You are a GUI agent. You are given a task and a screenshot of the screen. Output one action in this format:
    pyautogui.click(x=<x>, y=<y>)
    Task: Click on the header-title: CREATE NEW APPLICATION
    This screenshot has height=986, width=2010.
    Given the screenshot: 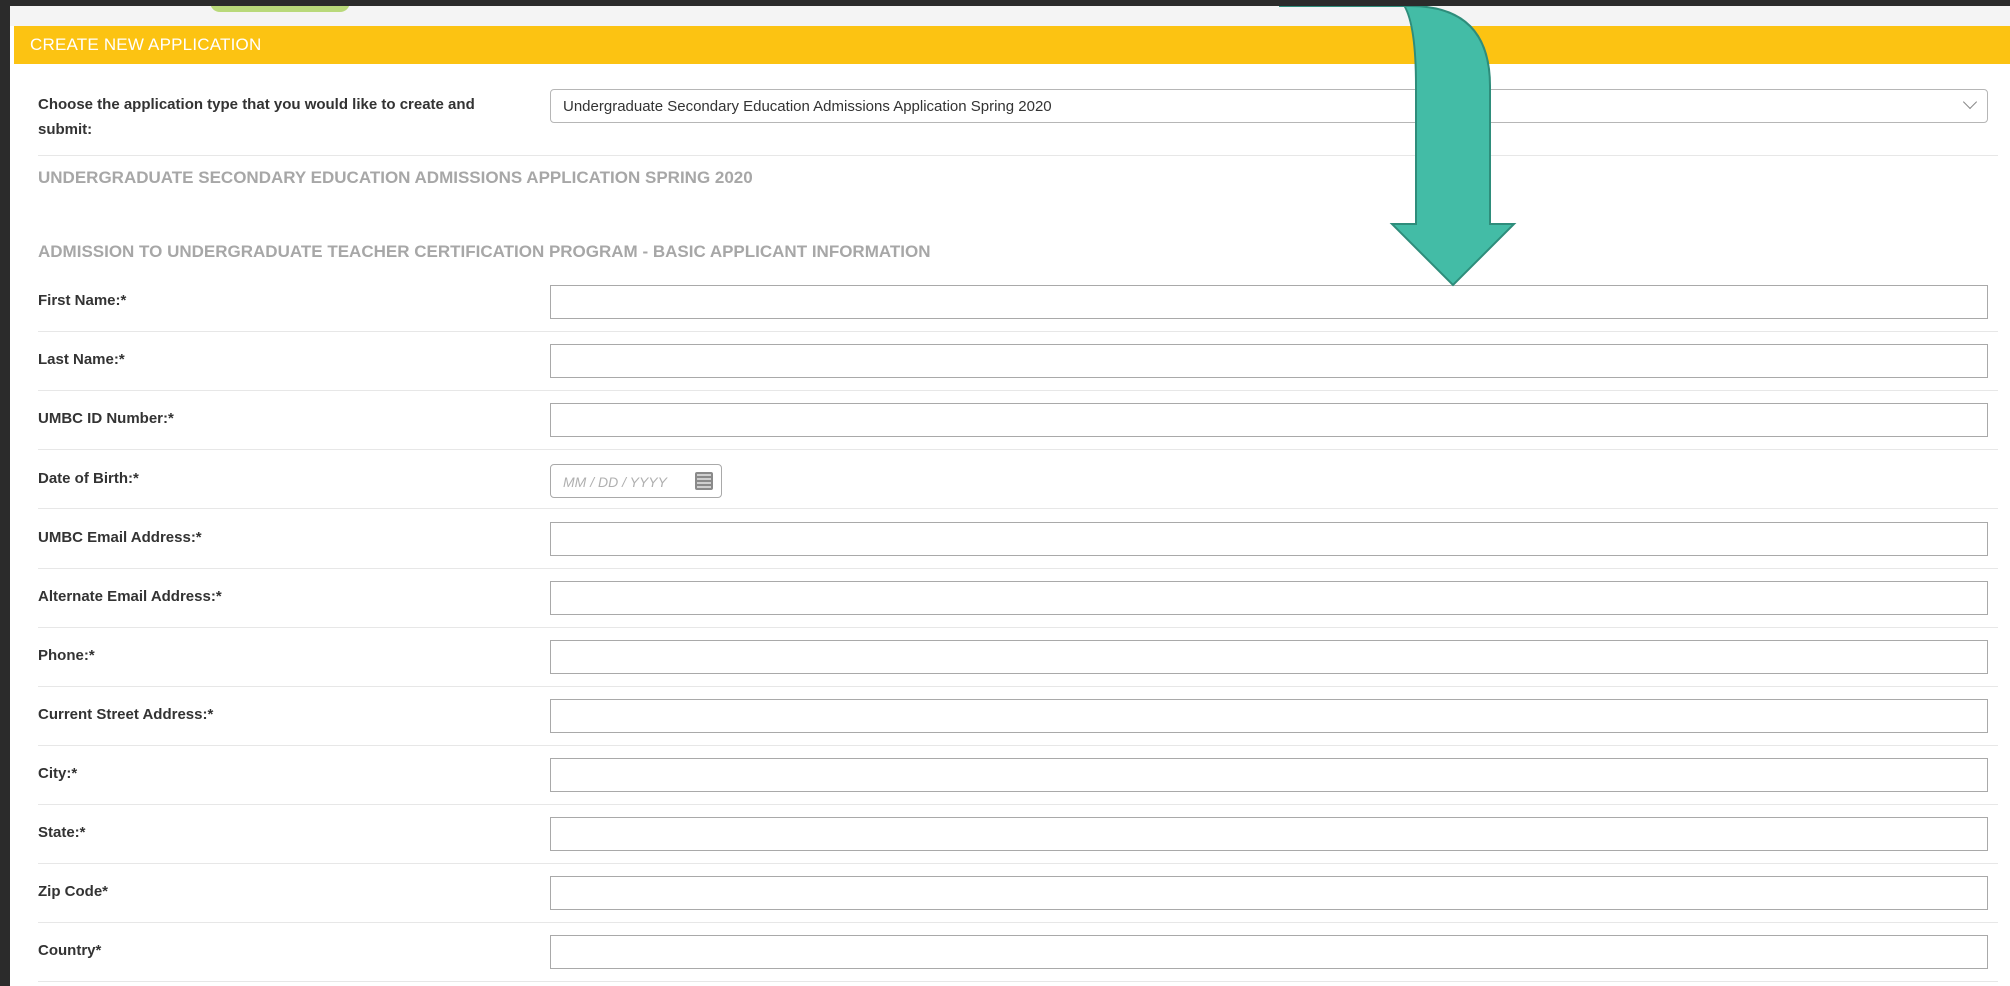 What is the action you would take?
    pyautogui.click(x=146, y=44)
    